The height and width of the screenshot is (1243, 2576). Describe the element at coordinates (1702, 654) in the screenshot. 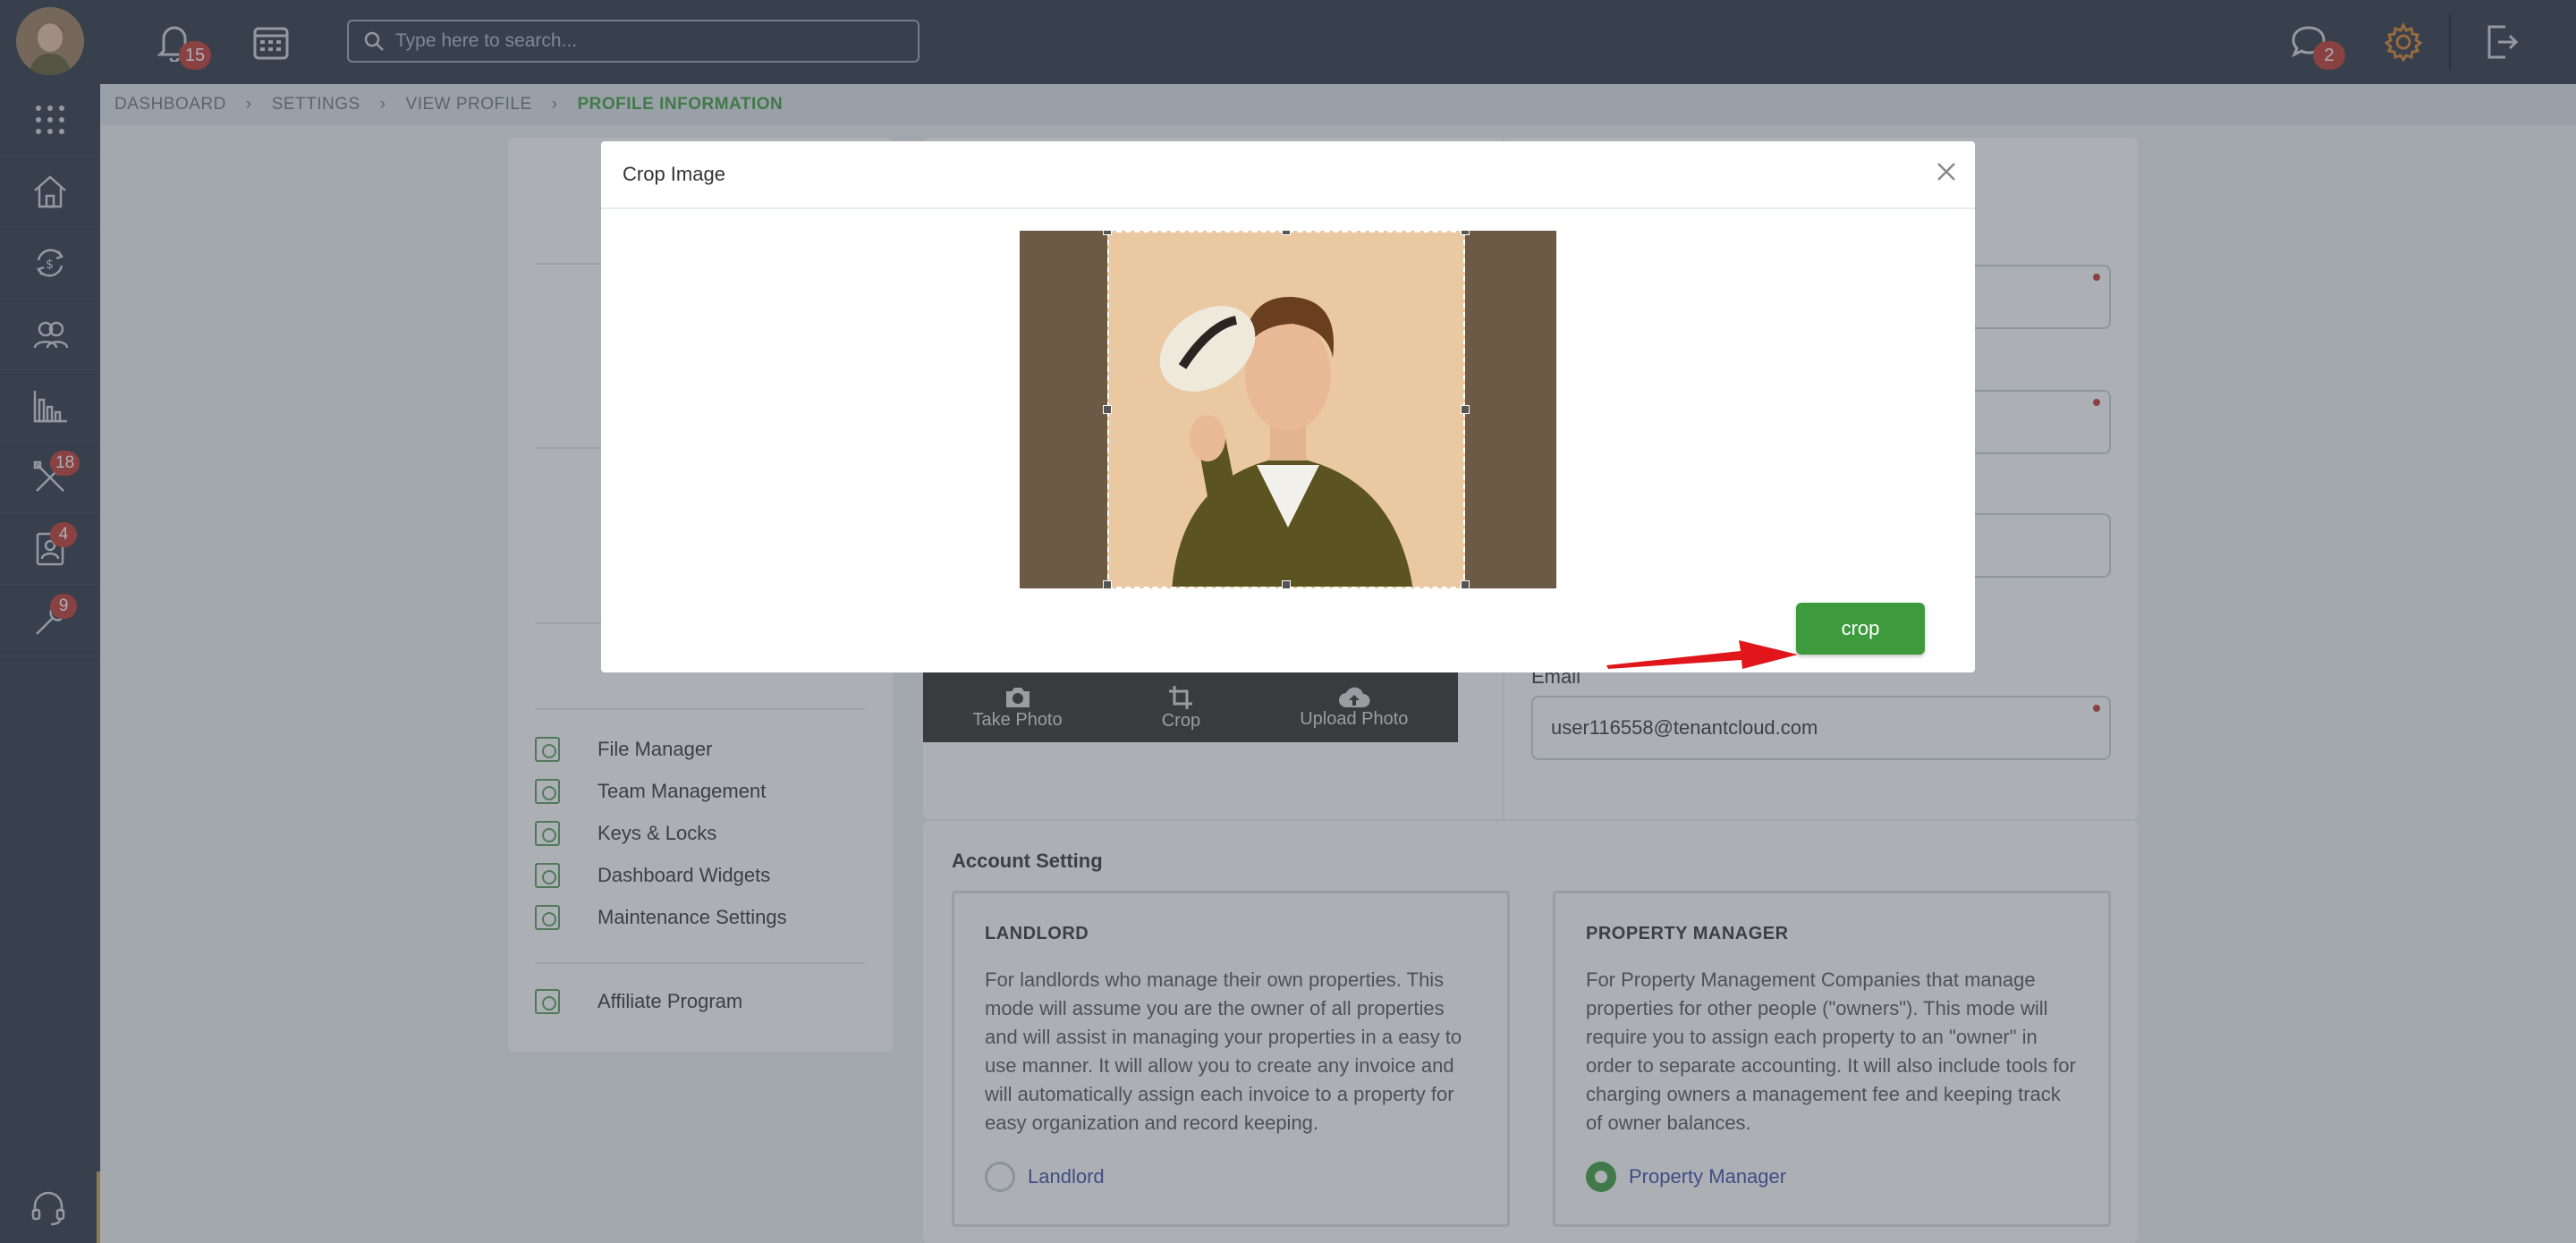

I see `annotation-arrow-icon` at that location.